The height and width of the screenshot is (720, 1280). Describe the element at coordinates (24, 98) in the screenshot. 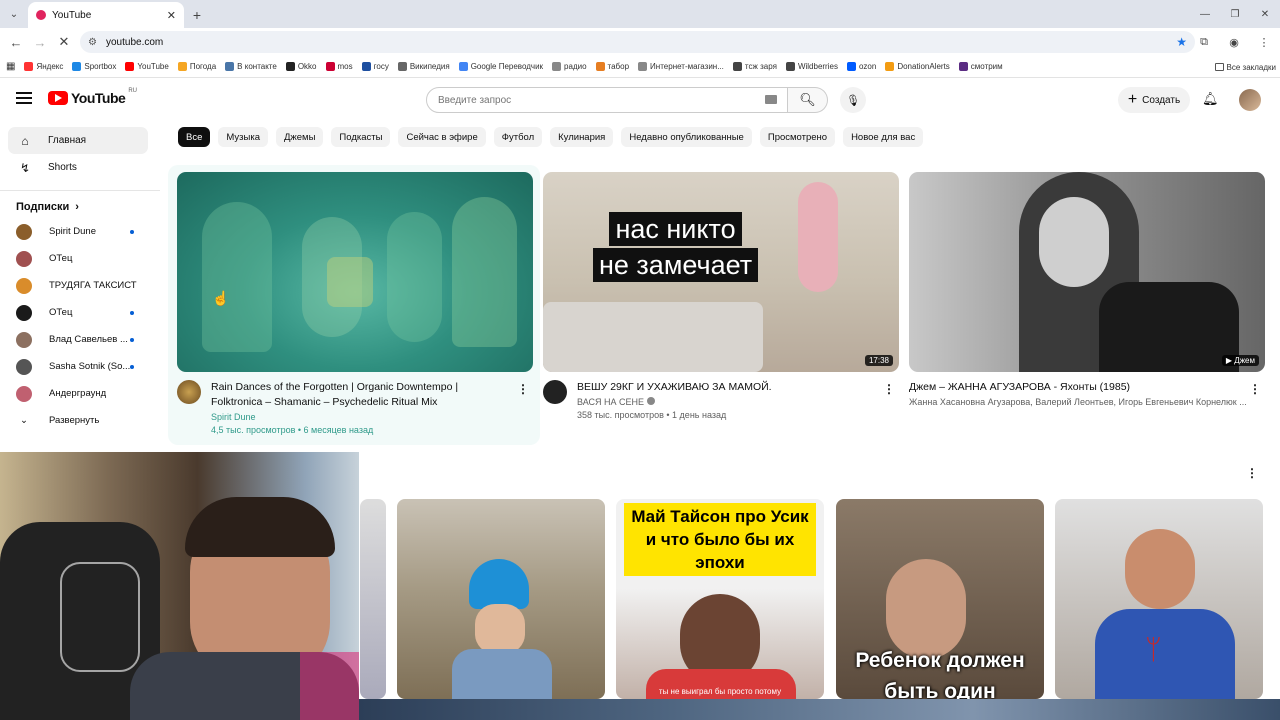

I see `menu-hamburger-icon` at that location.